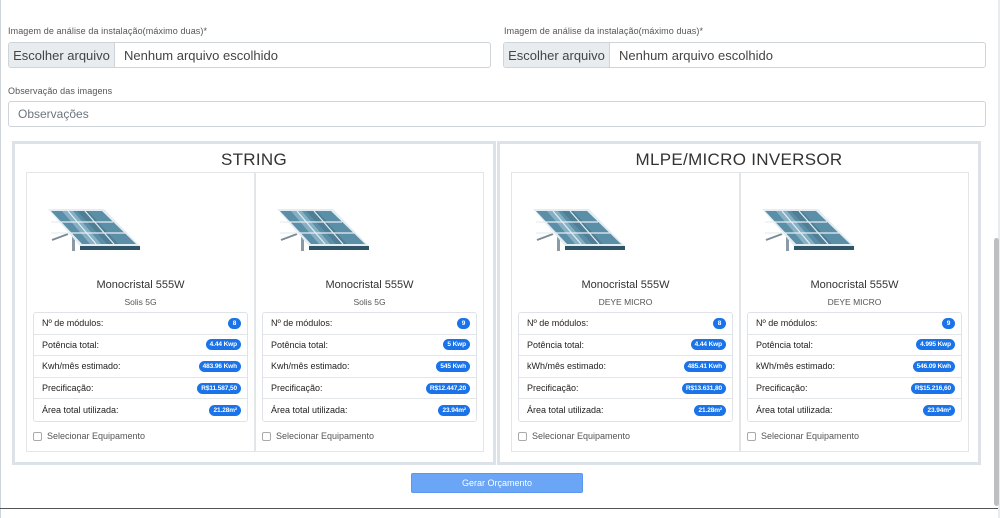 The width and height of the screenshot is (1000, 518). What do you see at coordinates (219, 366) in the screenshot?
I see `spec-value-badge: 483.96 Kwh` at bounding box center [219, 366].